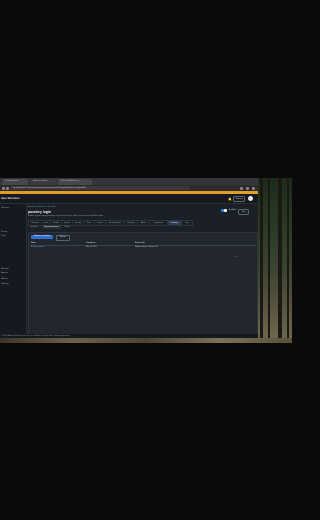 The height and width of the screenshot is (520, 320). Describe the element at coordinates (243, 211) in the screenshot. I see `info-button: Info` at that location.